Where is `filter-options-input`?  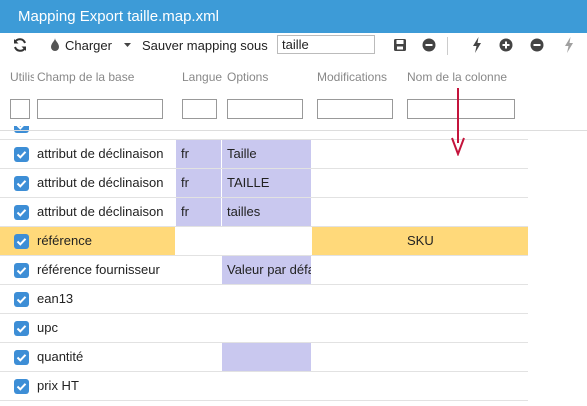
filter-options-input is located at coordinates (265, 109).